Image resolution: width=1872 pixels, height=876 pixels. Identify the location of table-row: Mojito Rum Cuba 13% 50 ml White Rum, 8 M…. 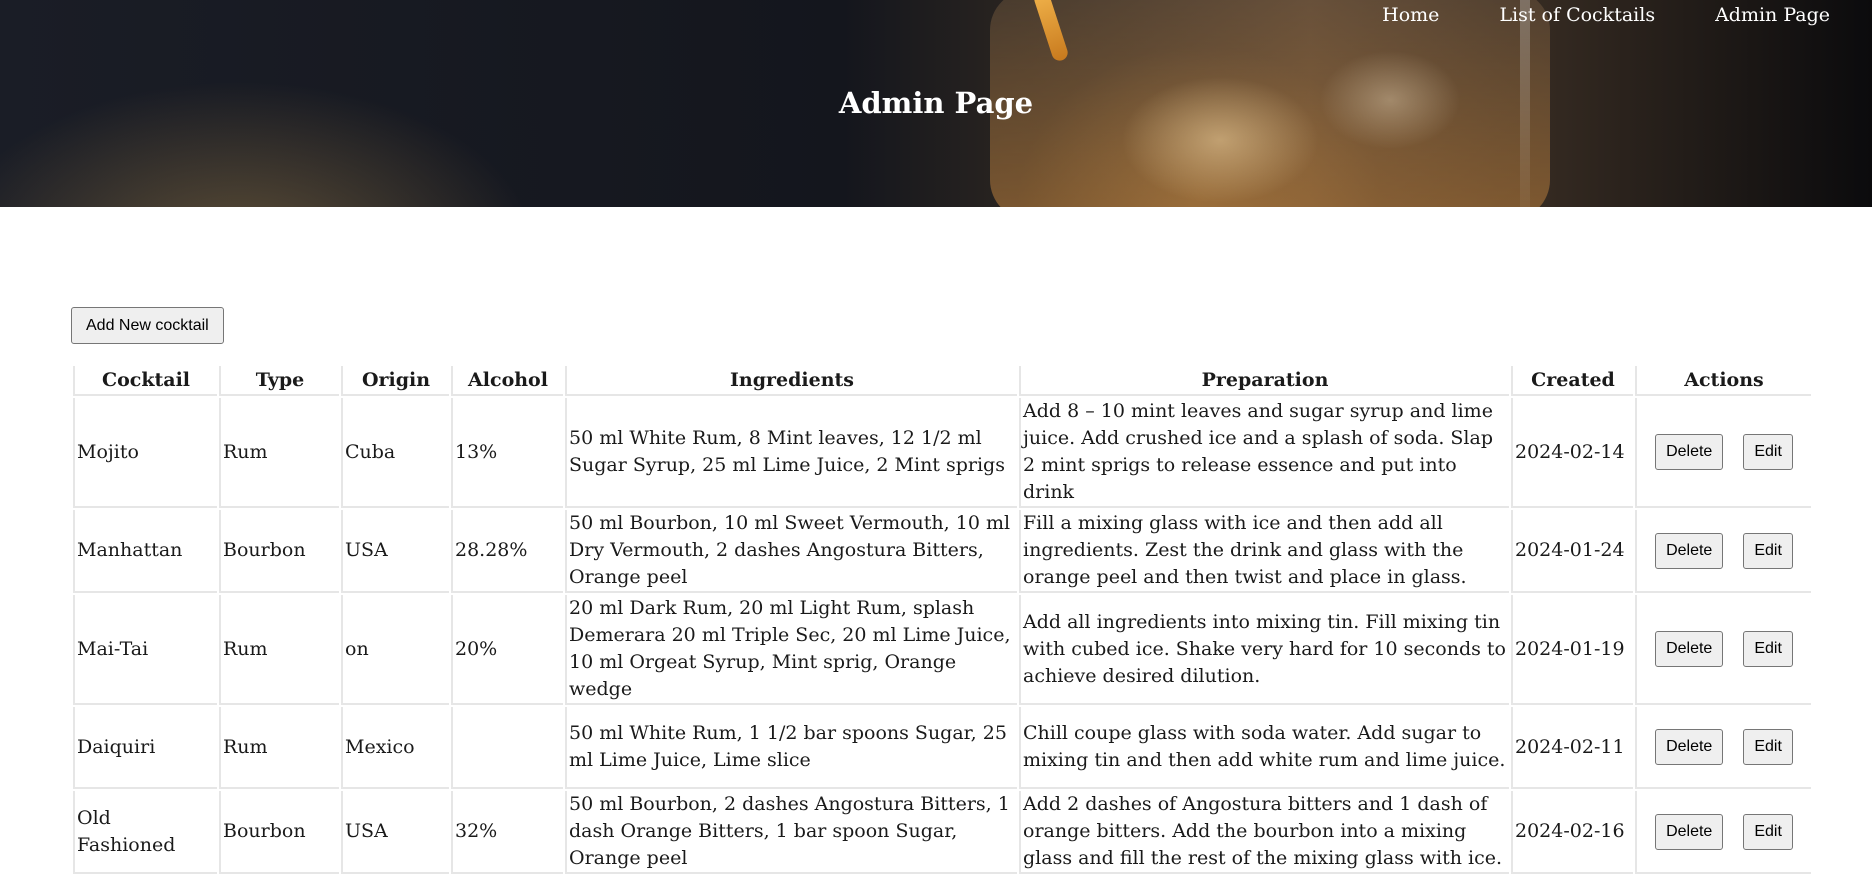
(942, 453).